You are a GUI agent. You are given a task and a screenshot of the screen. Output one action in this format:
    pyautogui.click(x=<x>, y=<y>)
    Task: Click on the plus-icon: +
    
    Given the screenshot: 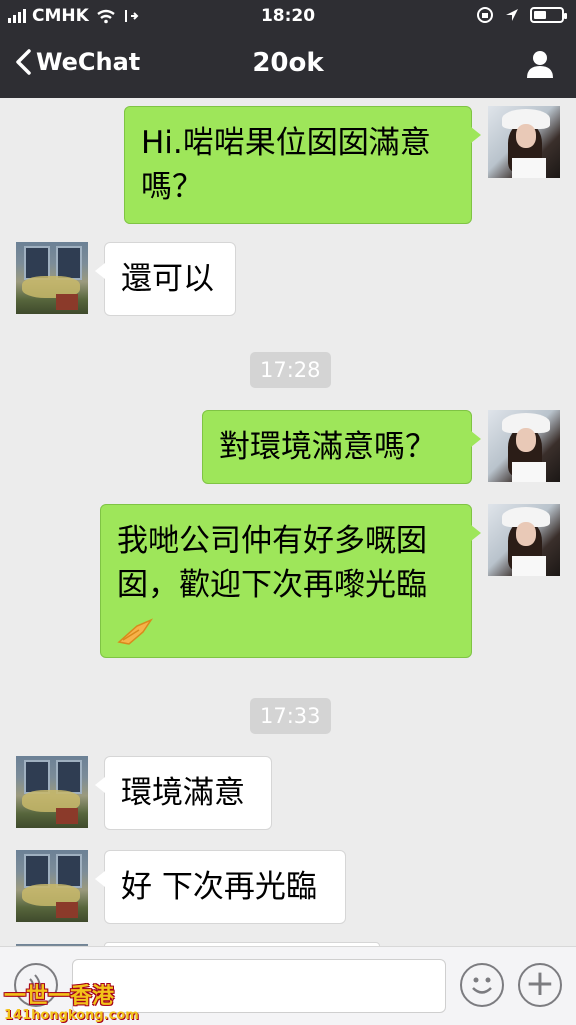 What is the action you would take?
    pyautogui.click(x=540, y=983)
    